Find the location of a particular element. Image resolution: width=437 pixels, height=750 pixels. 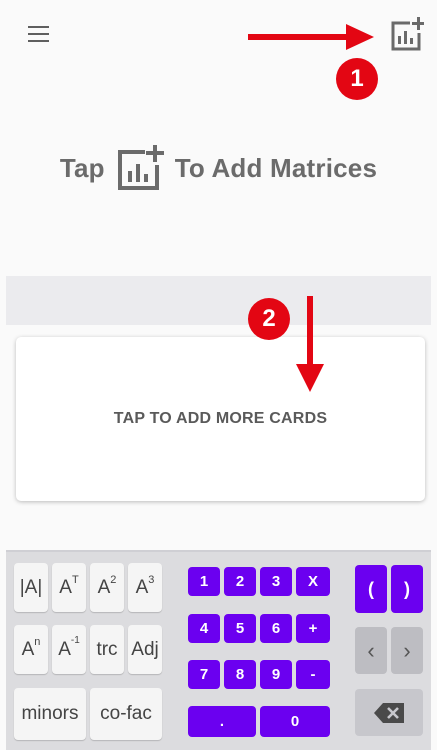

cofactor-key: co-fac is located at coordinates (126, 714).